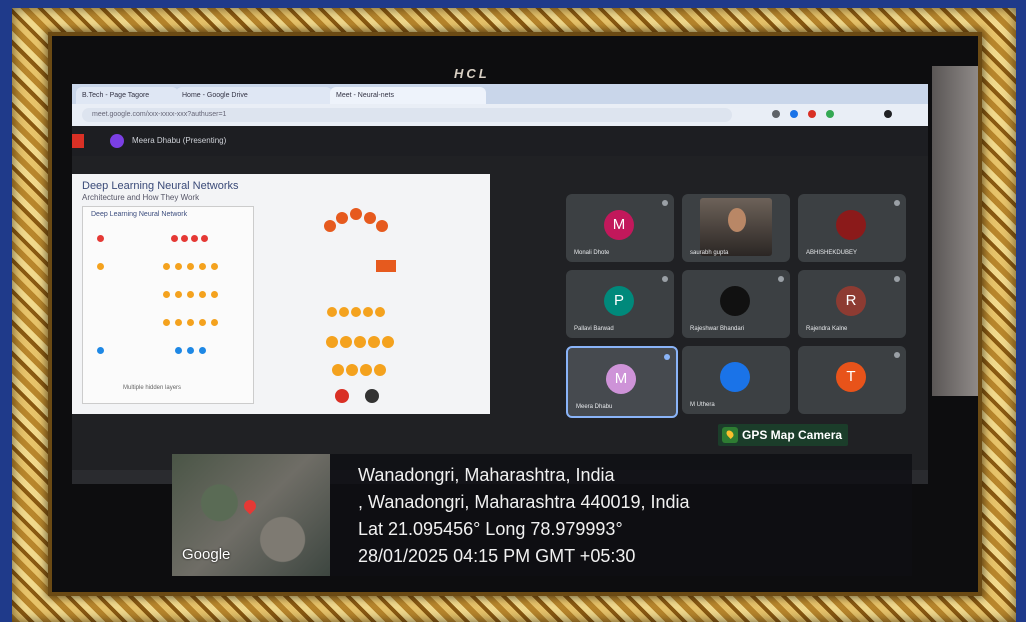  I want to click on participant-name: ABHISHEKDUBEY, so click(832, 253).